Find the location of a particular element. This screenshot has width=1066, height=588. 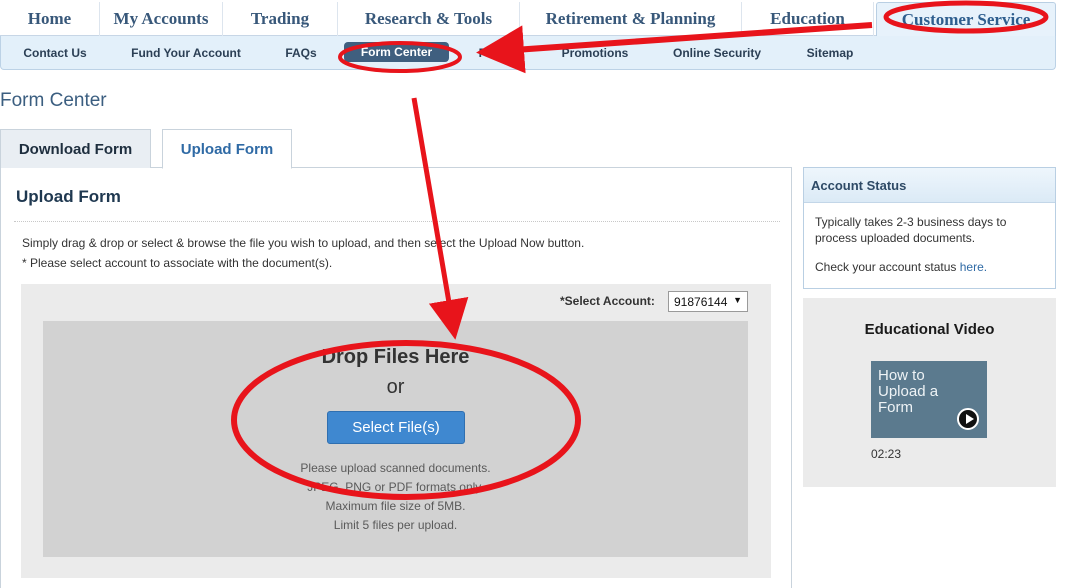

select-files-button: Select File(s) is located at coordinates (396, 427).